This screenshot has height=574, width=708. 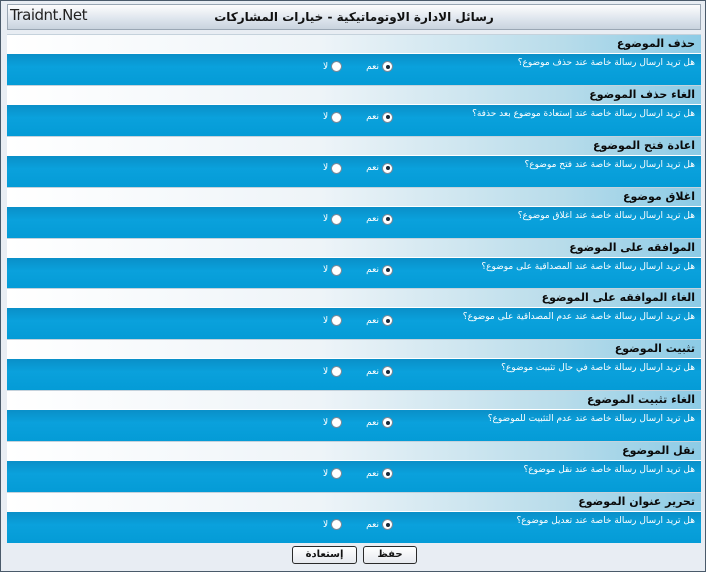 I want to click on section-title: حذف الموضوع, so click(x=354, y=43).